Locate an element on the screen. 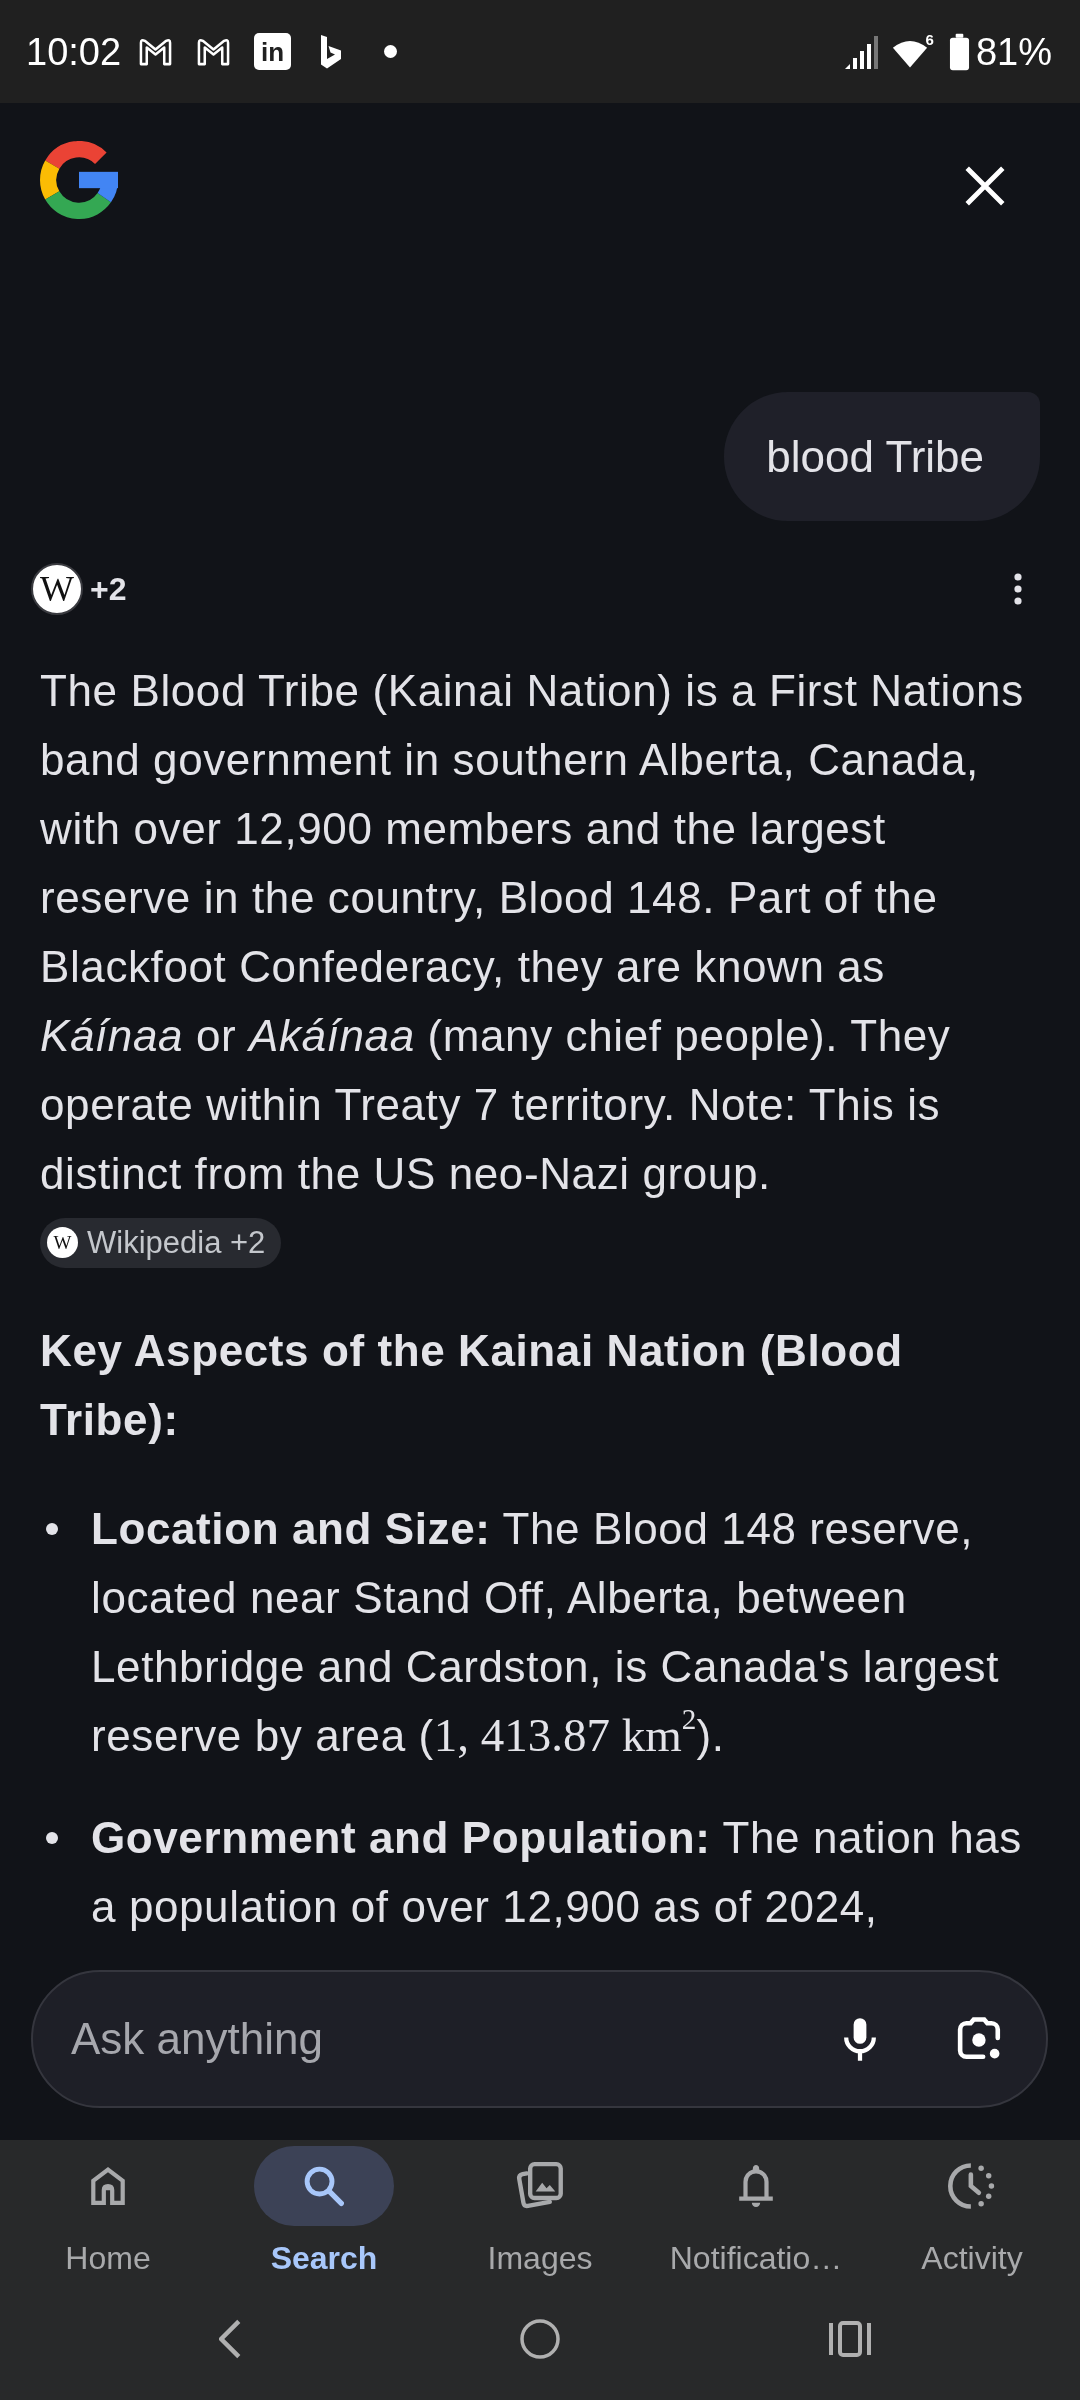  activity-clock-icon is located at coordinates (972, 2186).